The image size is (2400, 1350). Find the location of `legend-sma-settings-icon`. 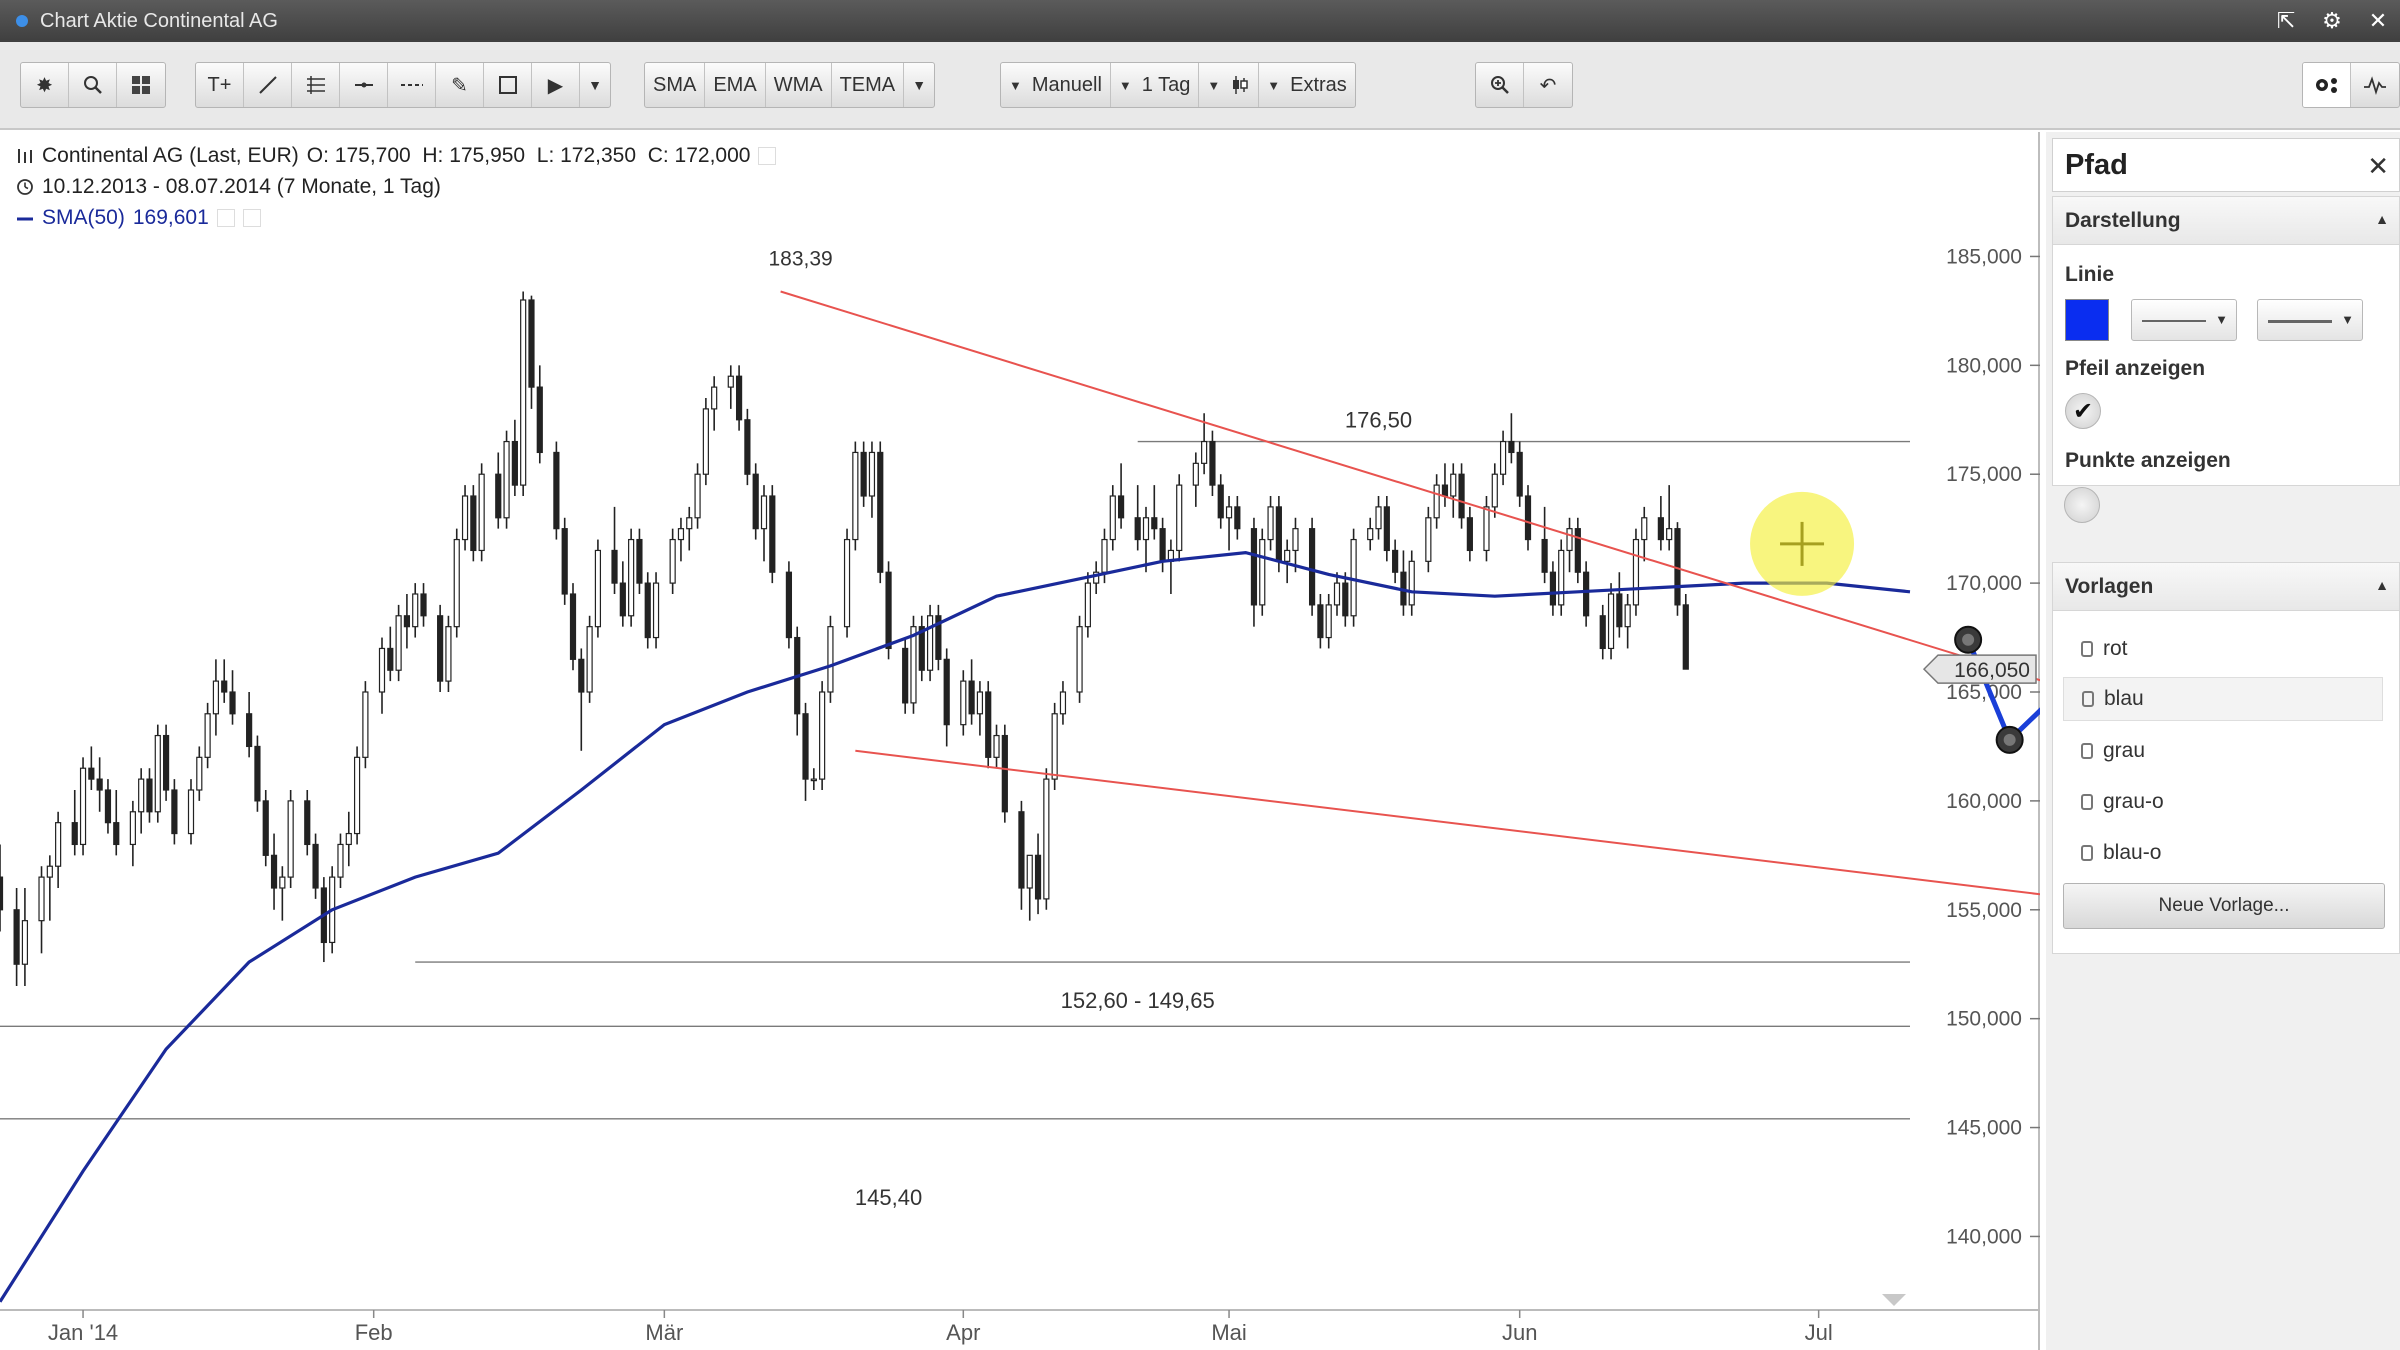

legend-sma-settings-icon is located at coordinates (225, 217).